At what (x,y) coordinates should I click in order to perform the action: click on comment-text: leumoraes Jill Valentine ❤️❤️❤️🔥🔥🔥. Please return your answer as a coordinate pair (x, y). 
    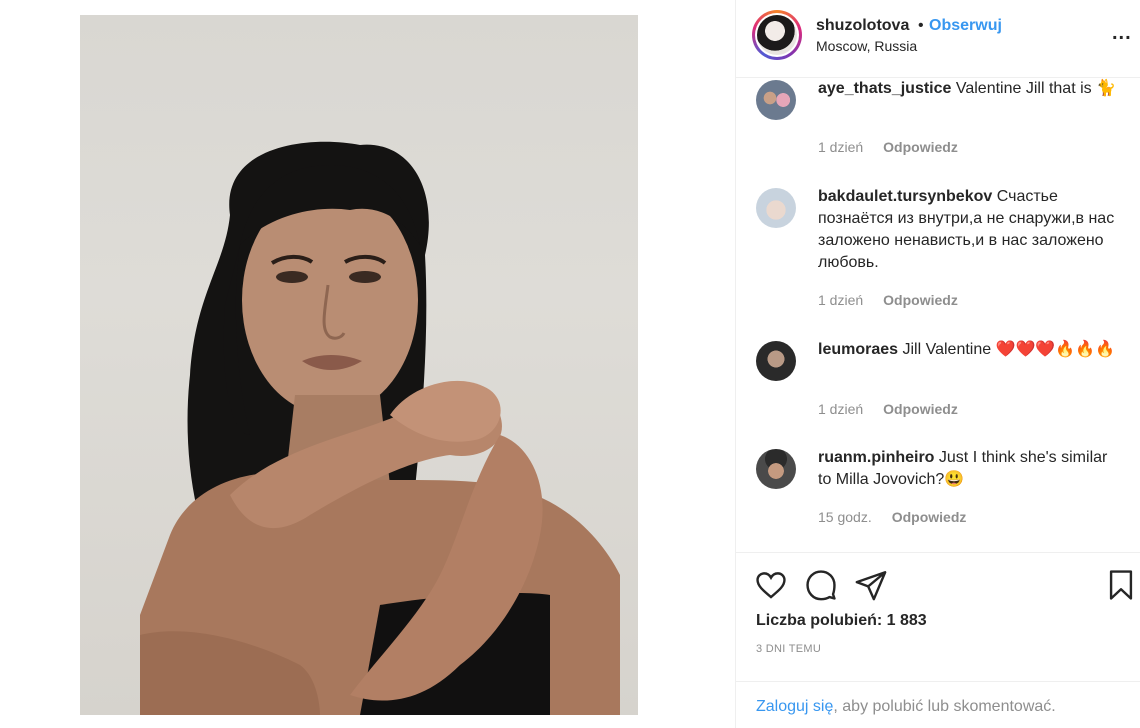
    Looking at the image, I should click on (968, 350).